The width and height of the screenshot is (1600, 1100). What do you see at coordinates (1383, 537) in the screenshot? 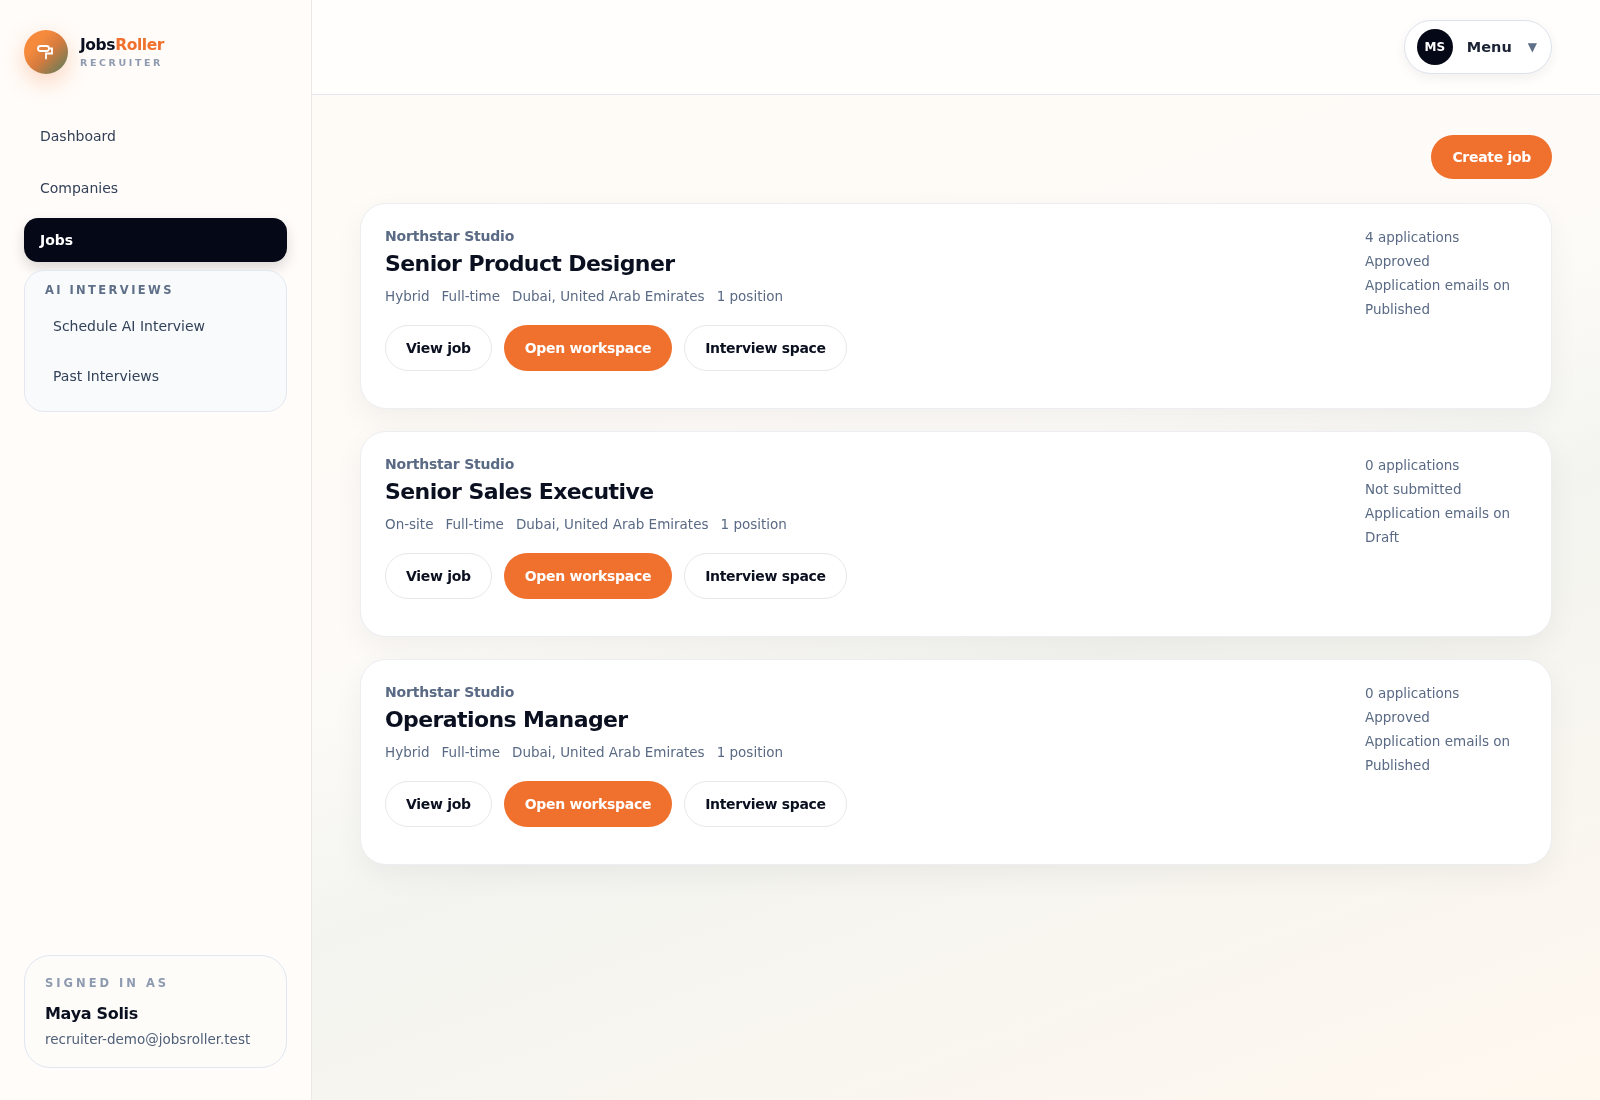
I see `job-stat: Draft` at bounding box center [1383, 537].